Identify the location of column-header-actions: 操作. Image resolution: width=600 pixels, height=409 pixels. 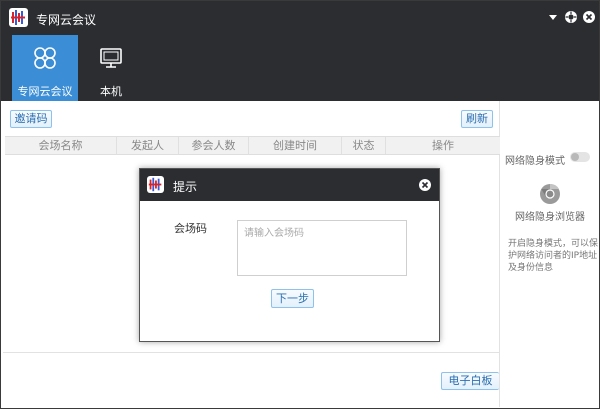
(443, 145).